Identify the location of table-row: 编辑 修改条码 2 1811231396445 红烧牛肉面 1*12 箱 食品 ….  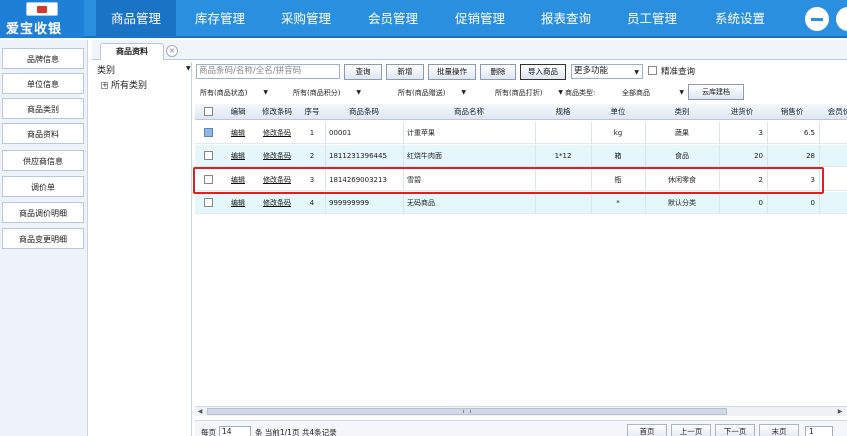
(521, 156).